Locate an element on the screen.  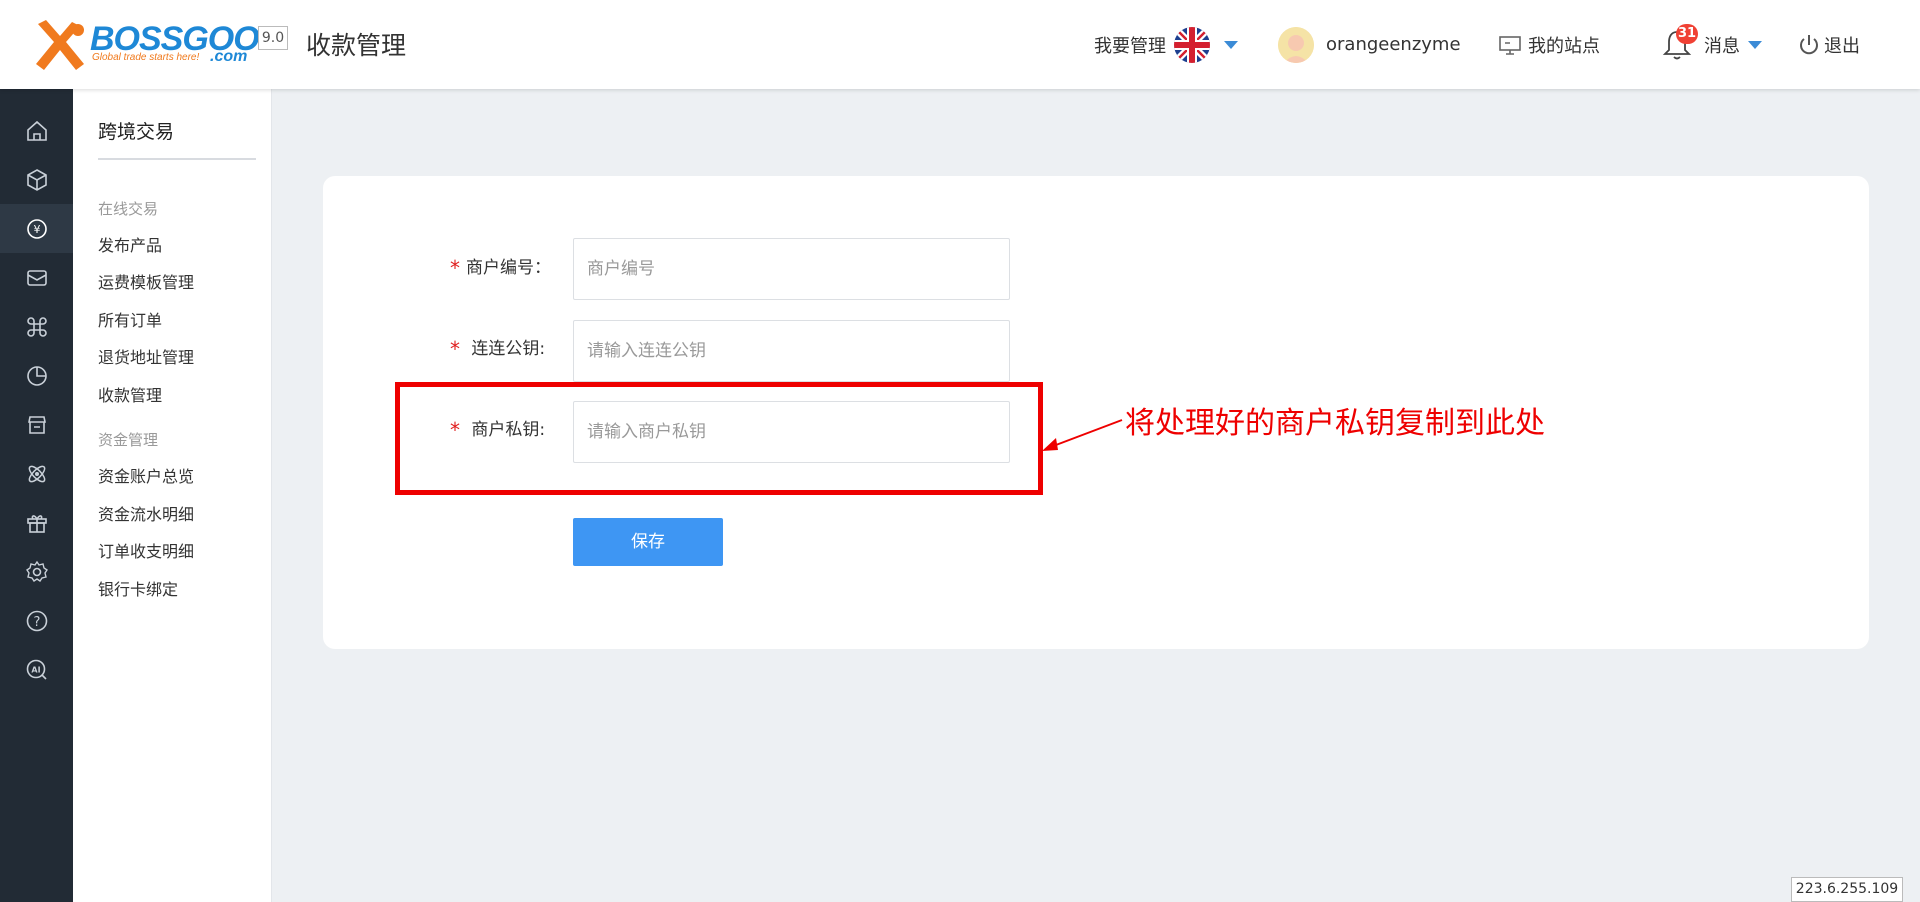
annotation-text: 将处理好的商户私钥复制到此处 is located at coordinates (1335, 423).